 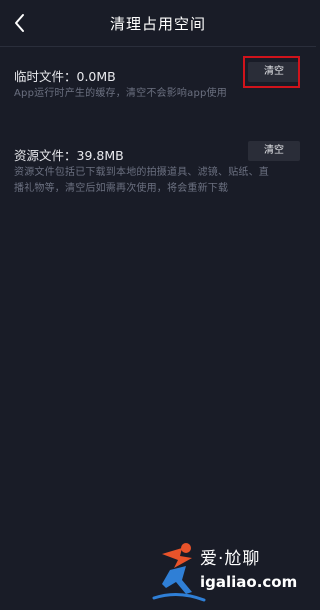 What do you see at coordinates (121, 188) in the screenshot?
I see `resource-files-description-line2: 播礼物等，清空后如需再次使用，将会重新下载` at bounding box center [121, 188].